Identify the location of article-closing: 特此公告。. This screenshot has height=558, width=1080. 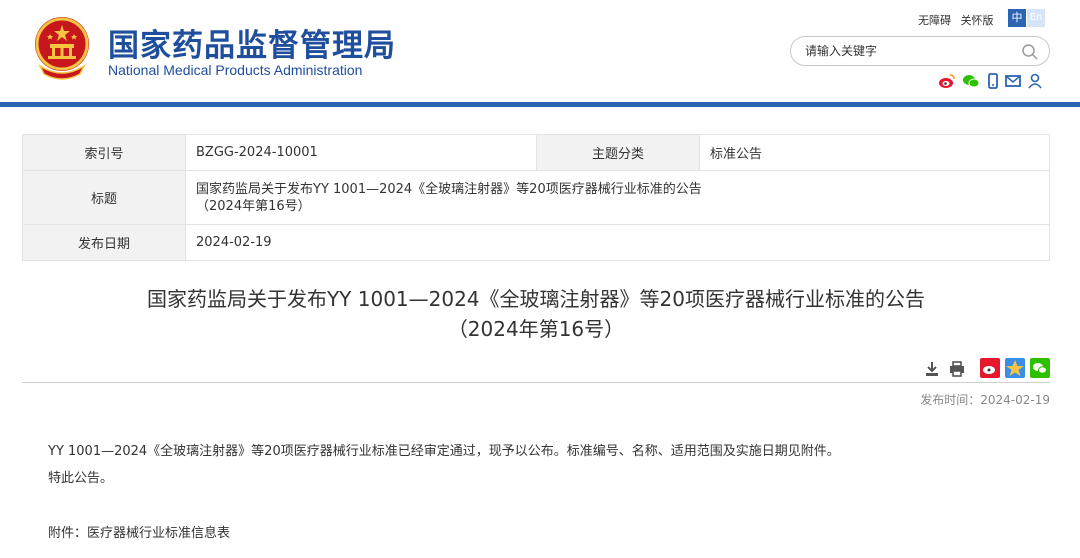
(81, 478).